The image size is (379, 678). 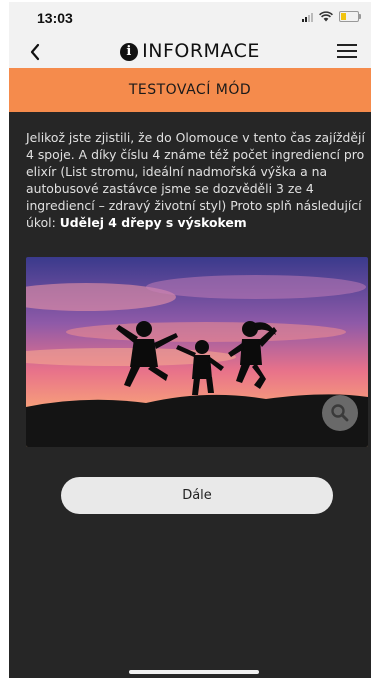 I want to click on page-title-wrap: i INFORMACE, so click(x=190, y=51).